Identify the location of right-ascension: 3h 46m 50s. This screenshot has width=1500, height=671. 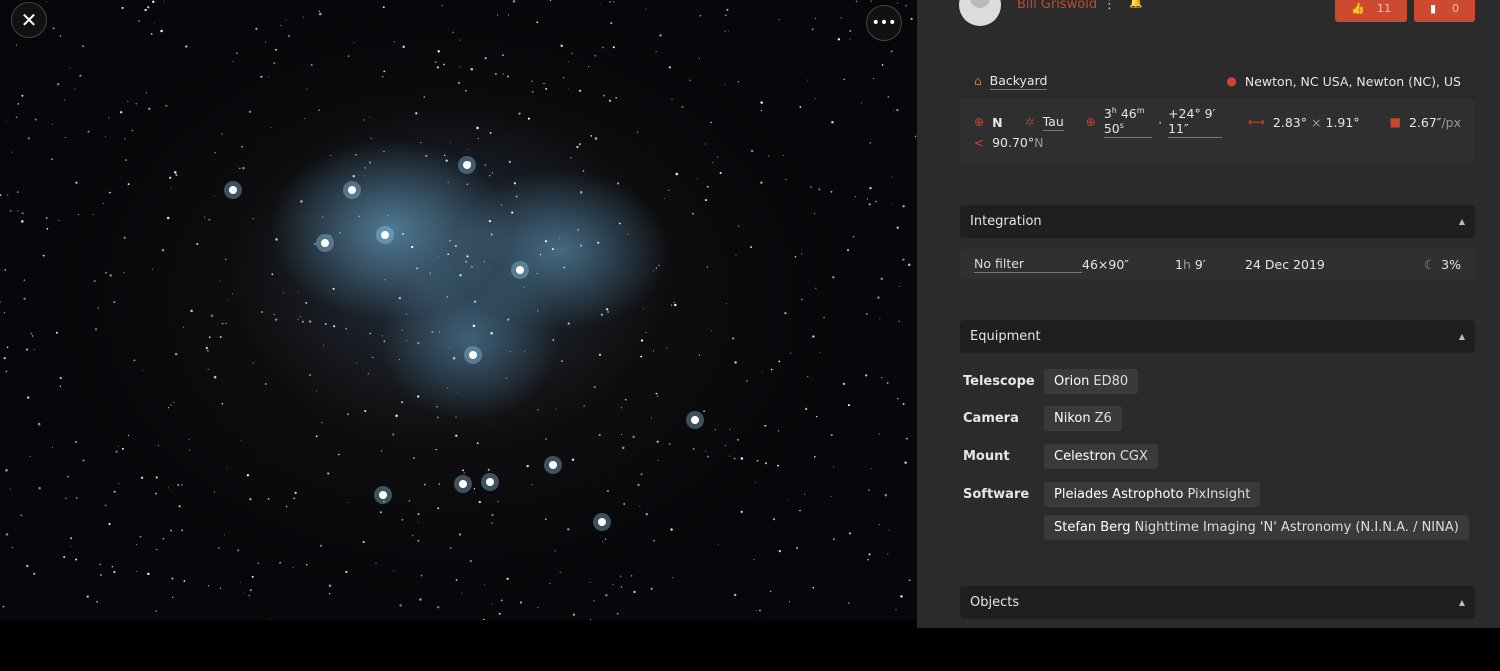
(1128, 122).